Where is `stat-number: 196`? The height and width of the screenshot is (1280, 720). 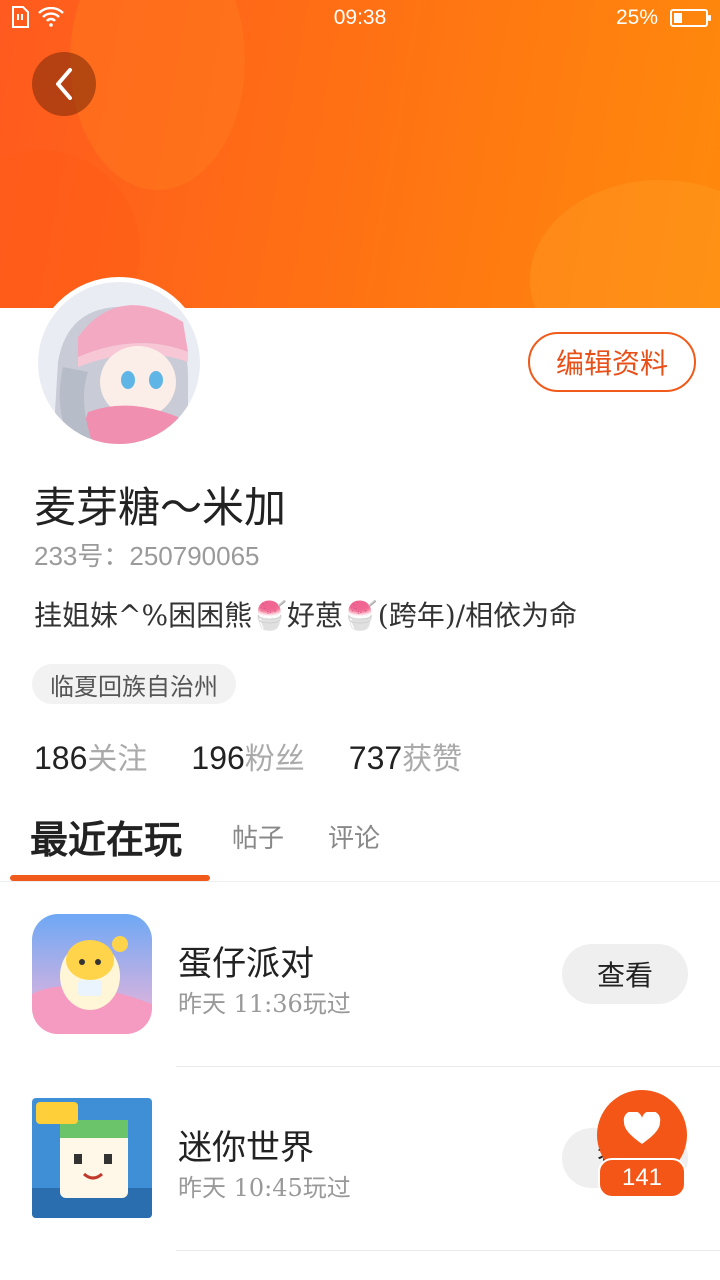 stat-number: 196 is located at coordinates (218, 758).